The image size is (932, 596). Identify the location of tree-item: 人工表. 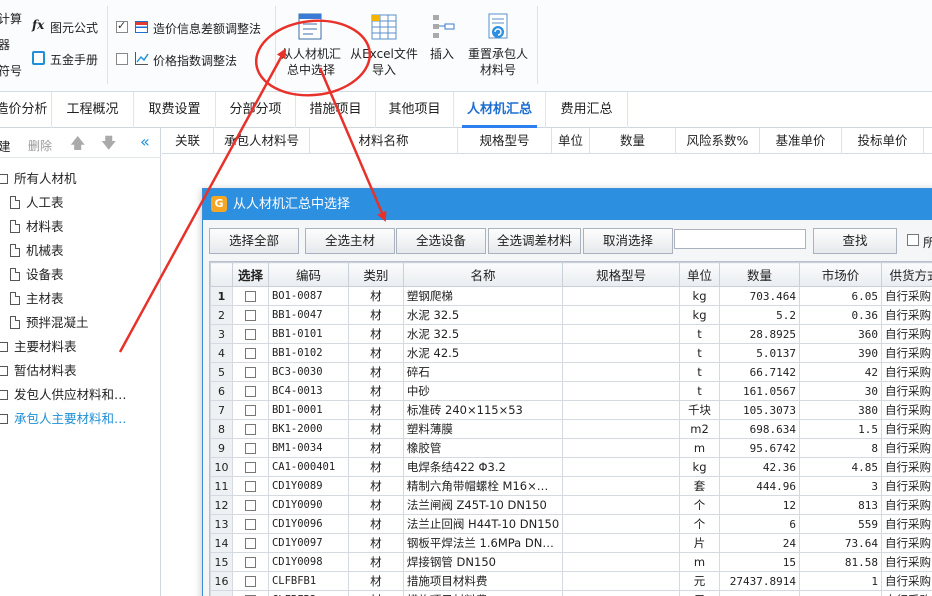
(37, 201).